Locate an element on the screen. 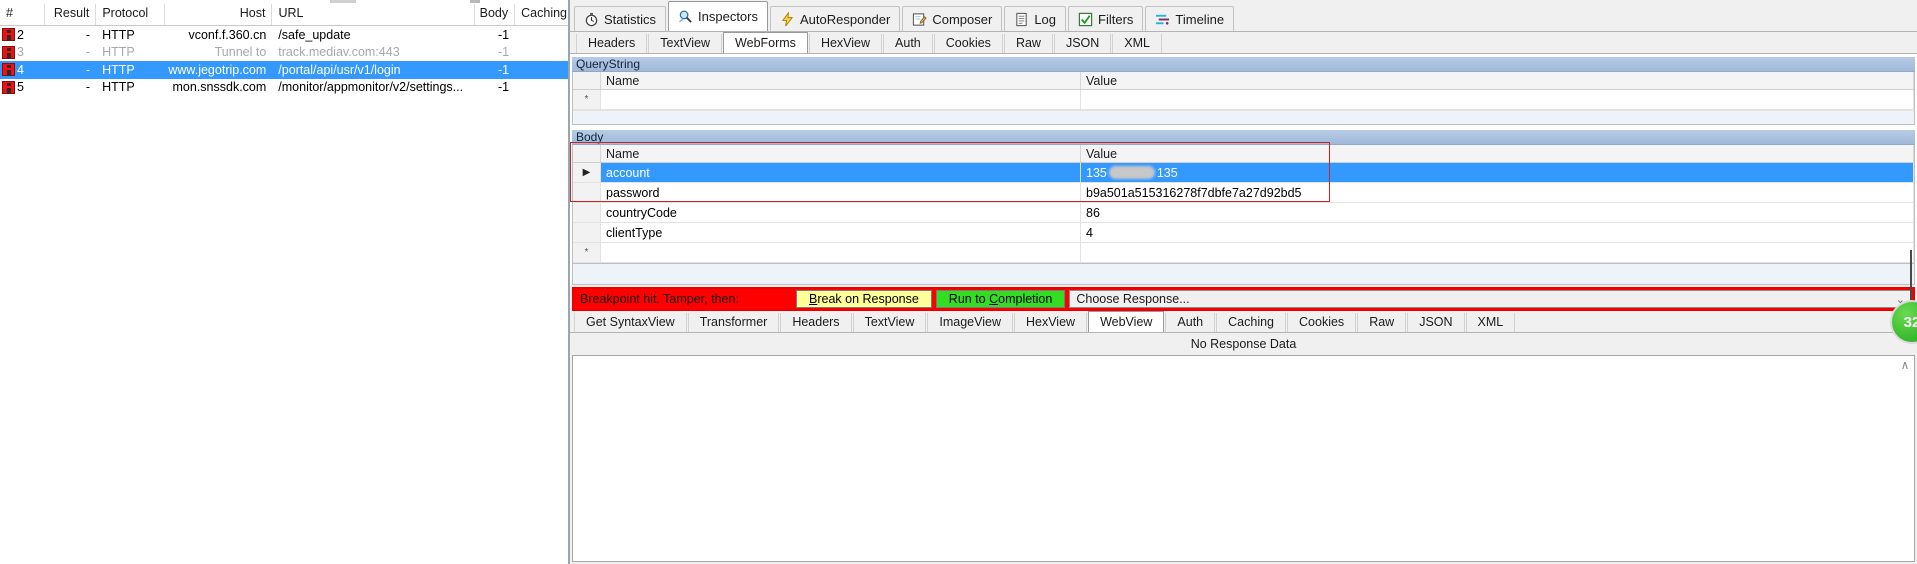 The height and width of the screenshot is (564, 1917). response-tab-get-syntaxview: Get SyntaxView is located at coordinates (630, 322).